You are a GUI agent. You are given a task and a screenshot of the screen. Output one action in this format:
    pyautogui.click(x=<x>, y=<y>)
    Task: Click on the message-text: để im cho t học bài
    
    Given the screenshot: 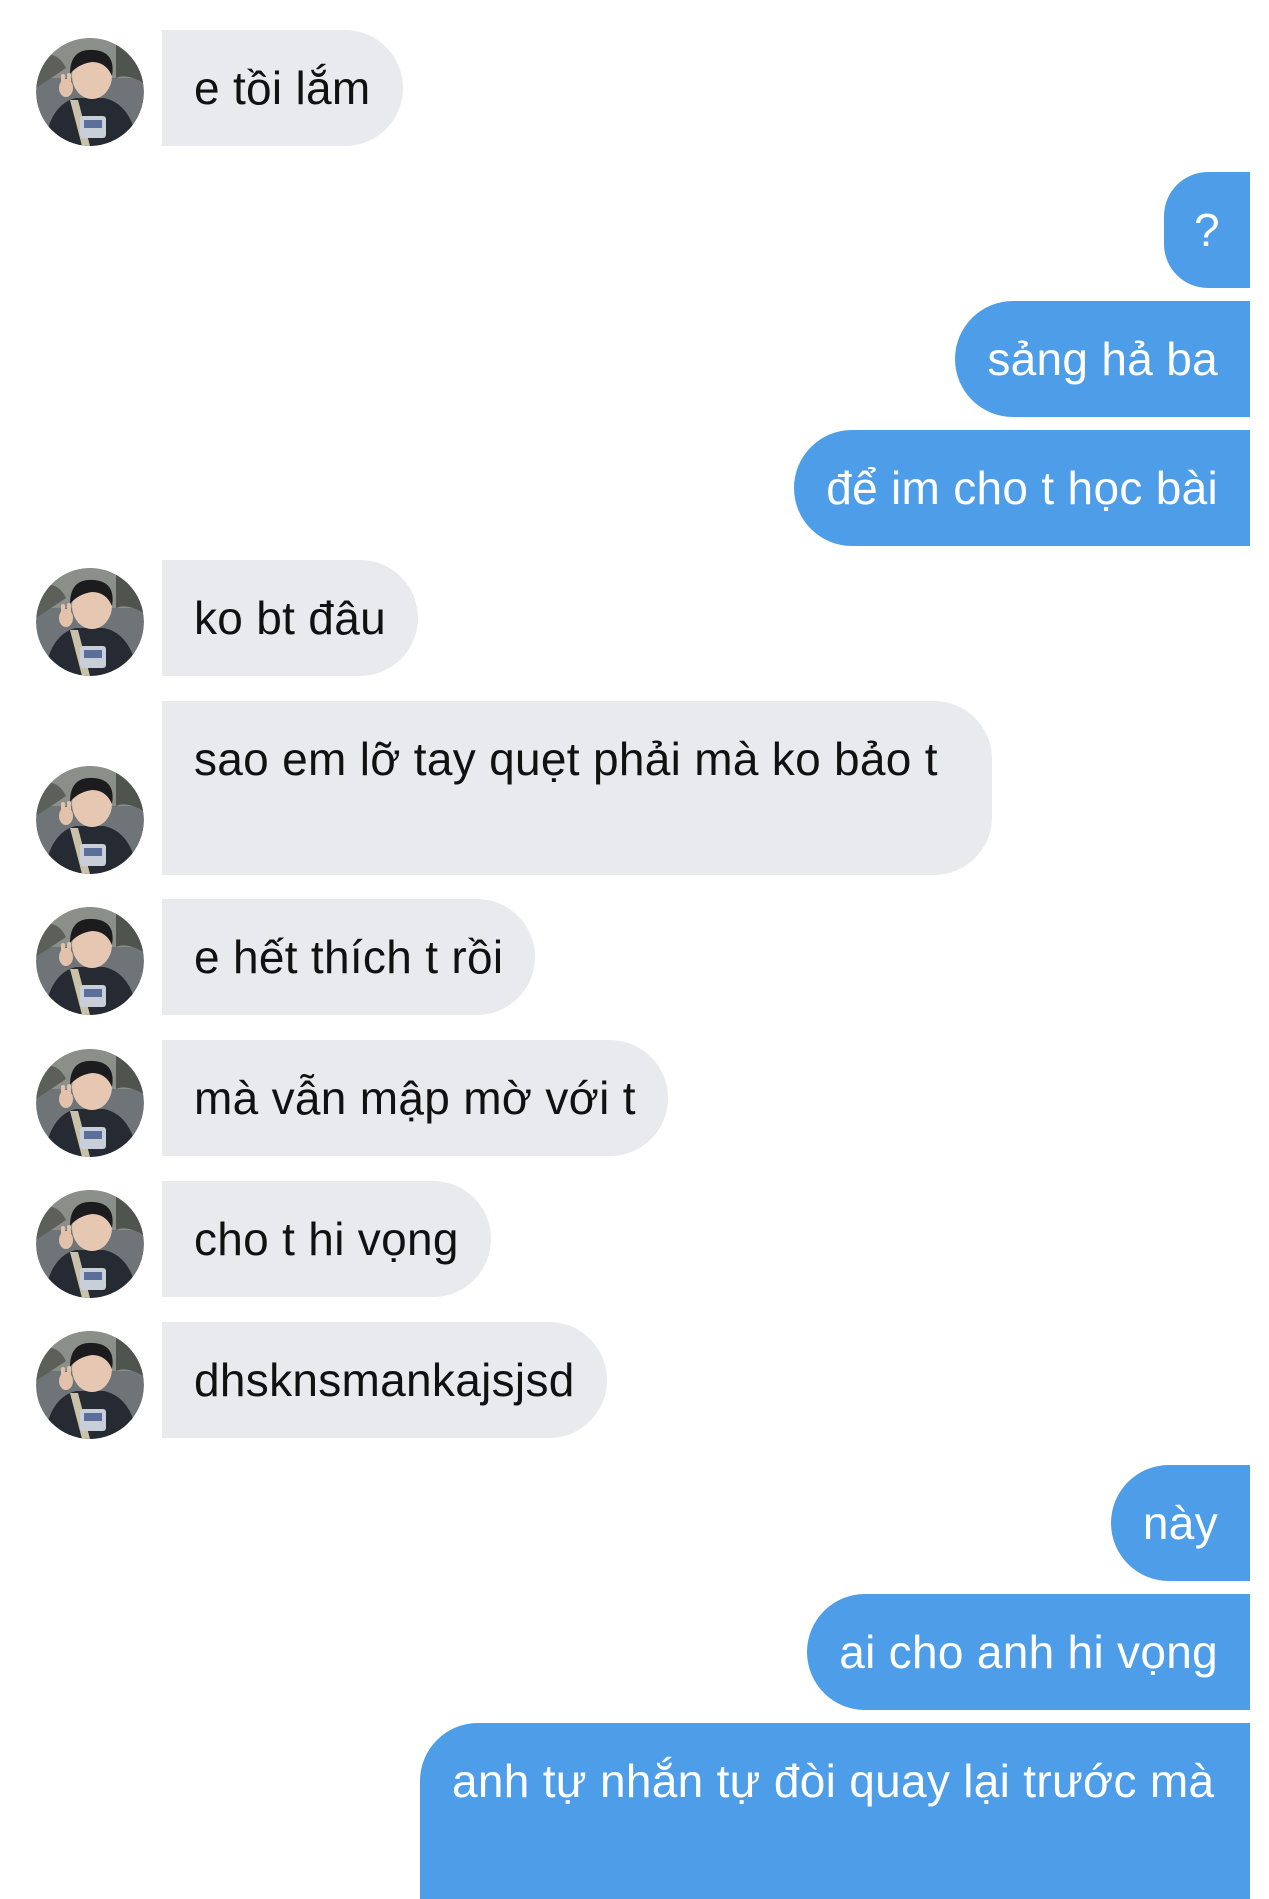 What is the action you would take?
    pyautogui.click(x=1022, y=488)
    